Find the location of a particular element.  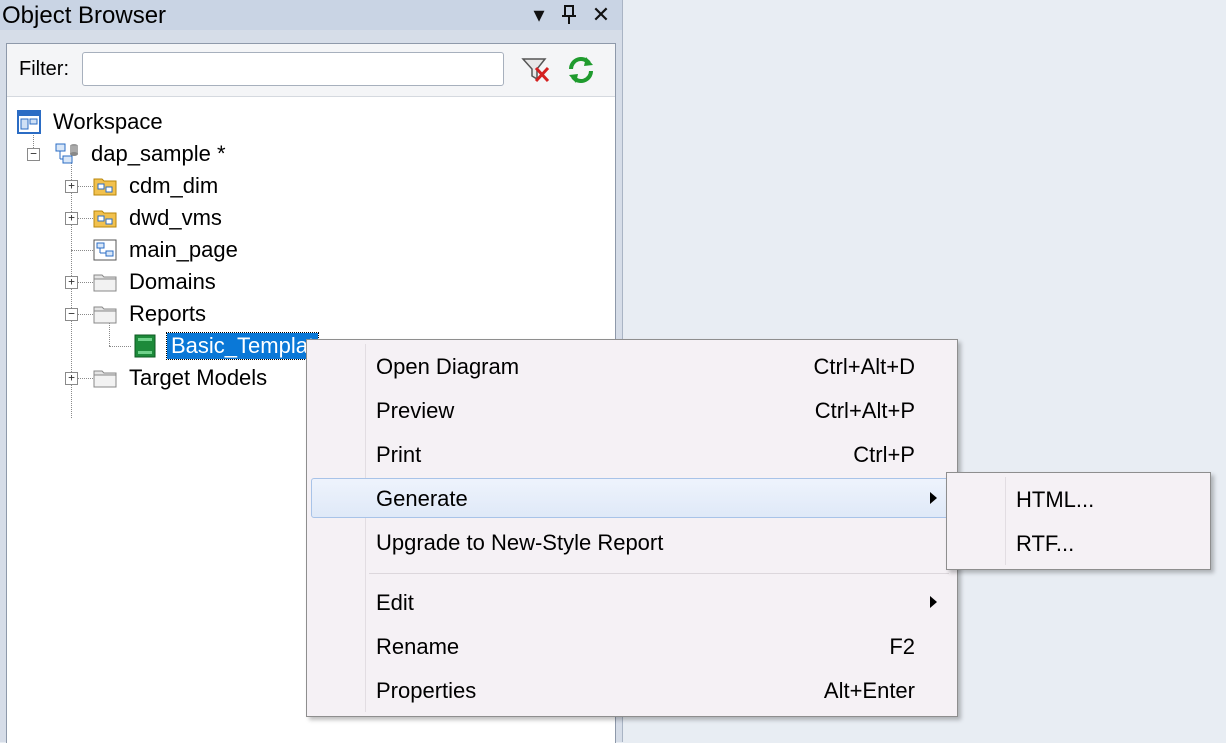

tree-node-label: cdm_dim is located at coordinates (174, 185).